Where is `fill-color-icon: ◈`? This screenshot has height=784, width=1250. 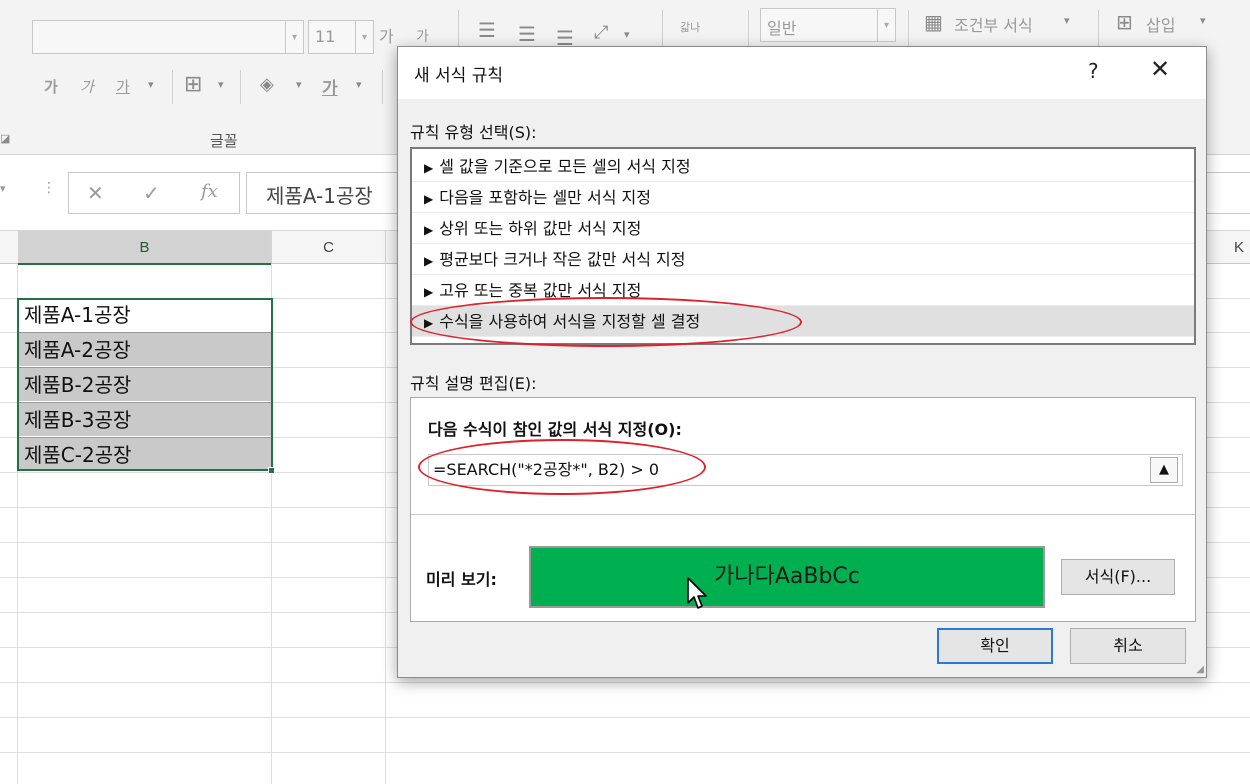 fill-color-icon: ◈ is located at coordinates (267, 84).